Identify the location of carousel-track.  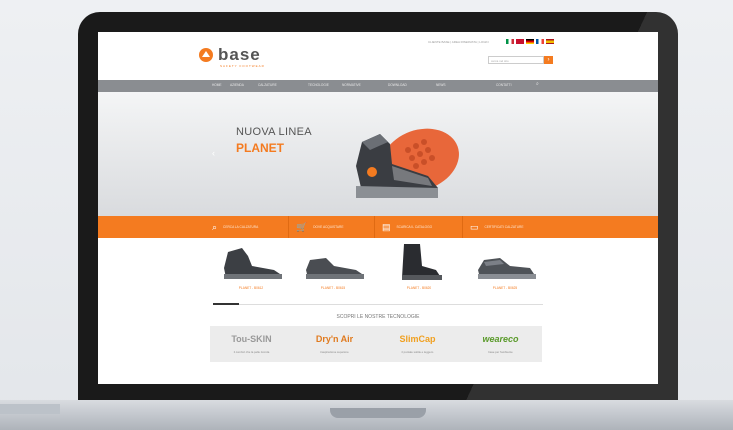
(378, 304).